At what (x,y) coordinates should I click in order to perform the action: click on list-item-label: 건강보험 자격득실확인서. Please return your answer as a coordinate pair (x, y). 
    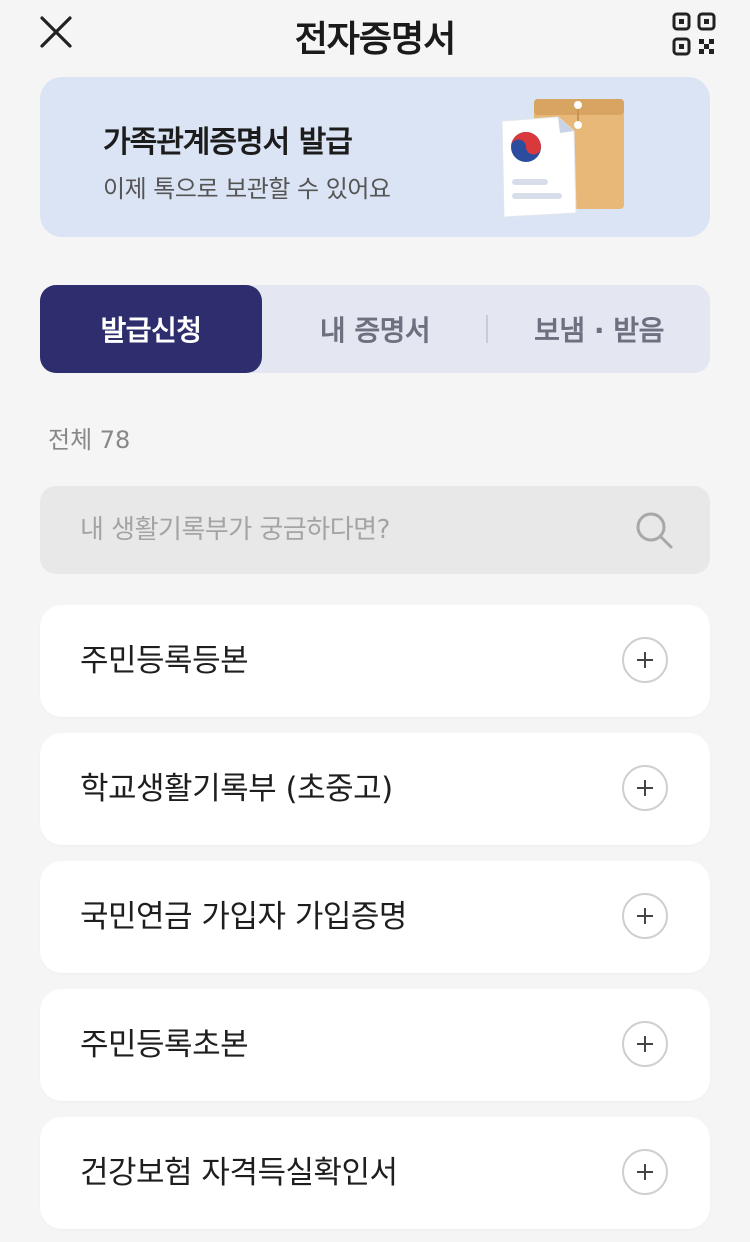
    Looking at the image, I should click on (239, 1173).